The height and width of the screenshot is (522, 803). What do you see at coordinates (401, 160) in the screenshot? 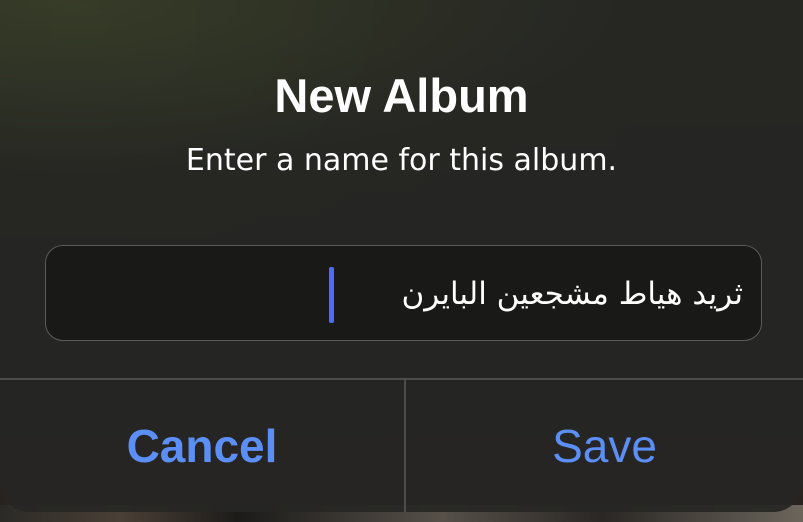
I see `alert-message: Enter a name for this album.` at bounding box center [401, 160].